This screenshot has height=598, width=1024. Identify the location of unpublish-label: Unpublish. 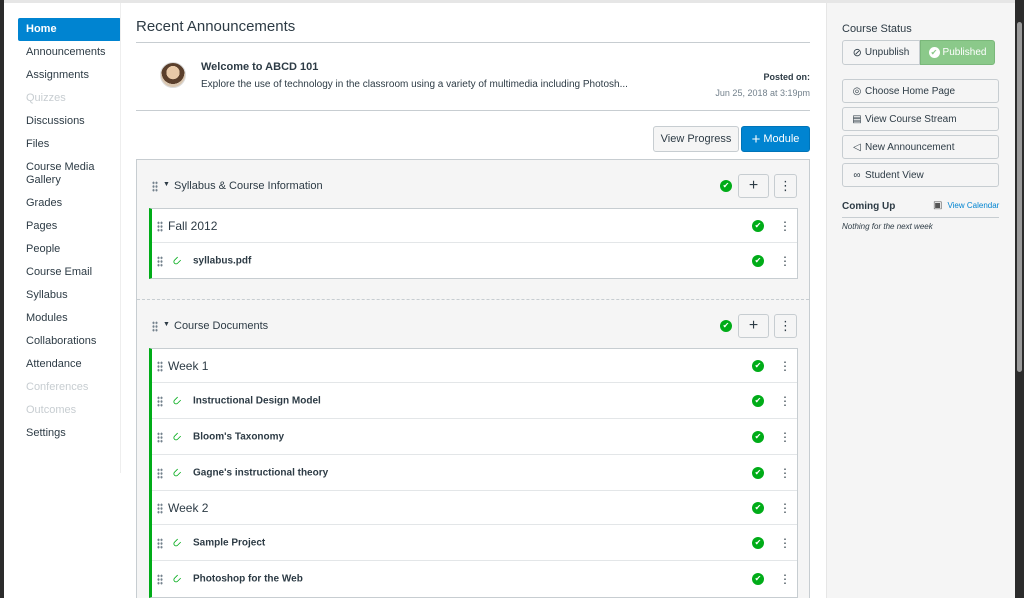
(887, 52).